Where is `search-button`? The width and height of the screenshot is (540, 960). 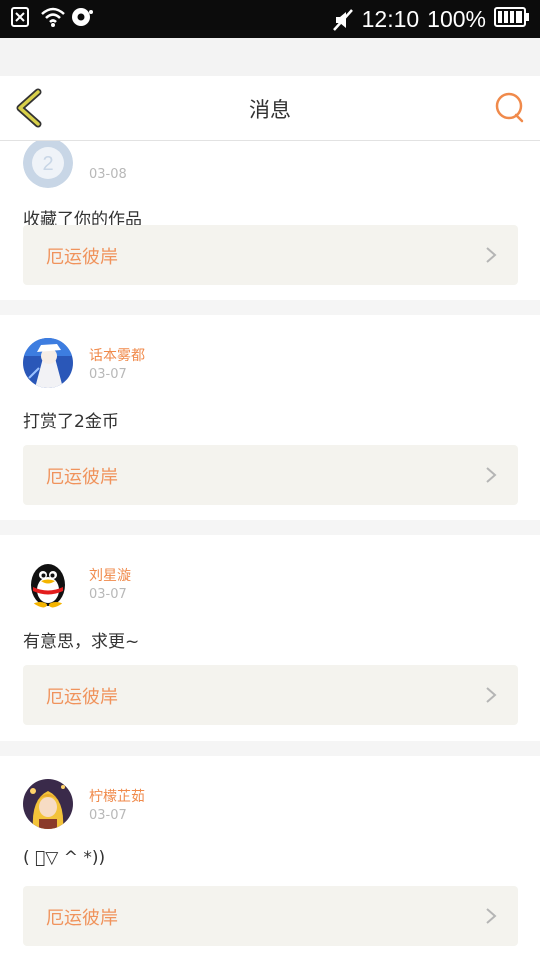
search-button is located at coordinates (510, 108).